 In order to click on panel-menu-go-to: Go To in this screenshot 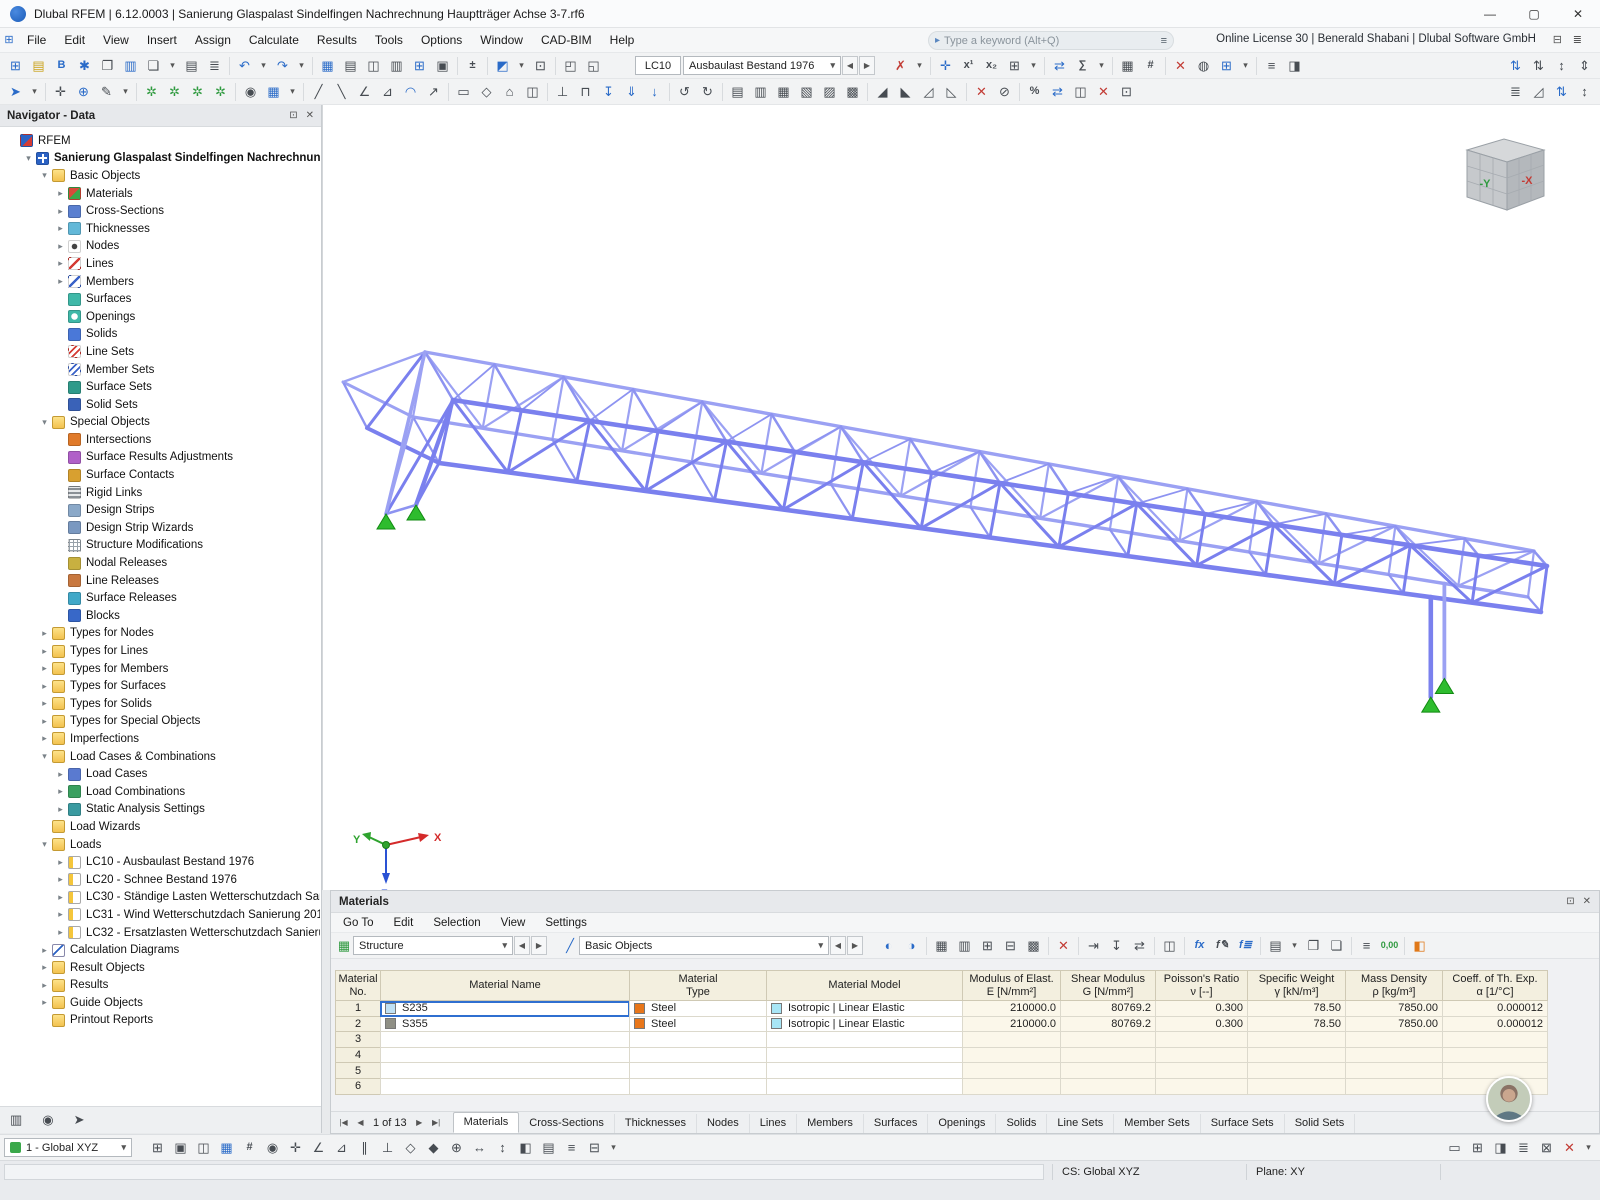, I will do `click(358, 923)`.